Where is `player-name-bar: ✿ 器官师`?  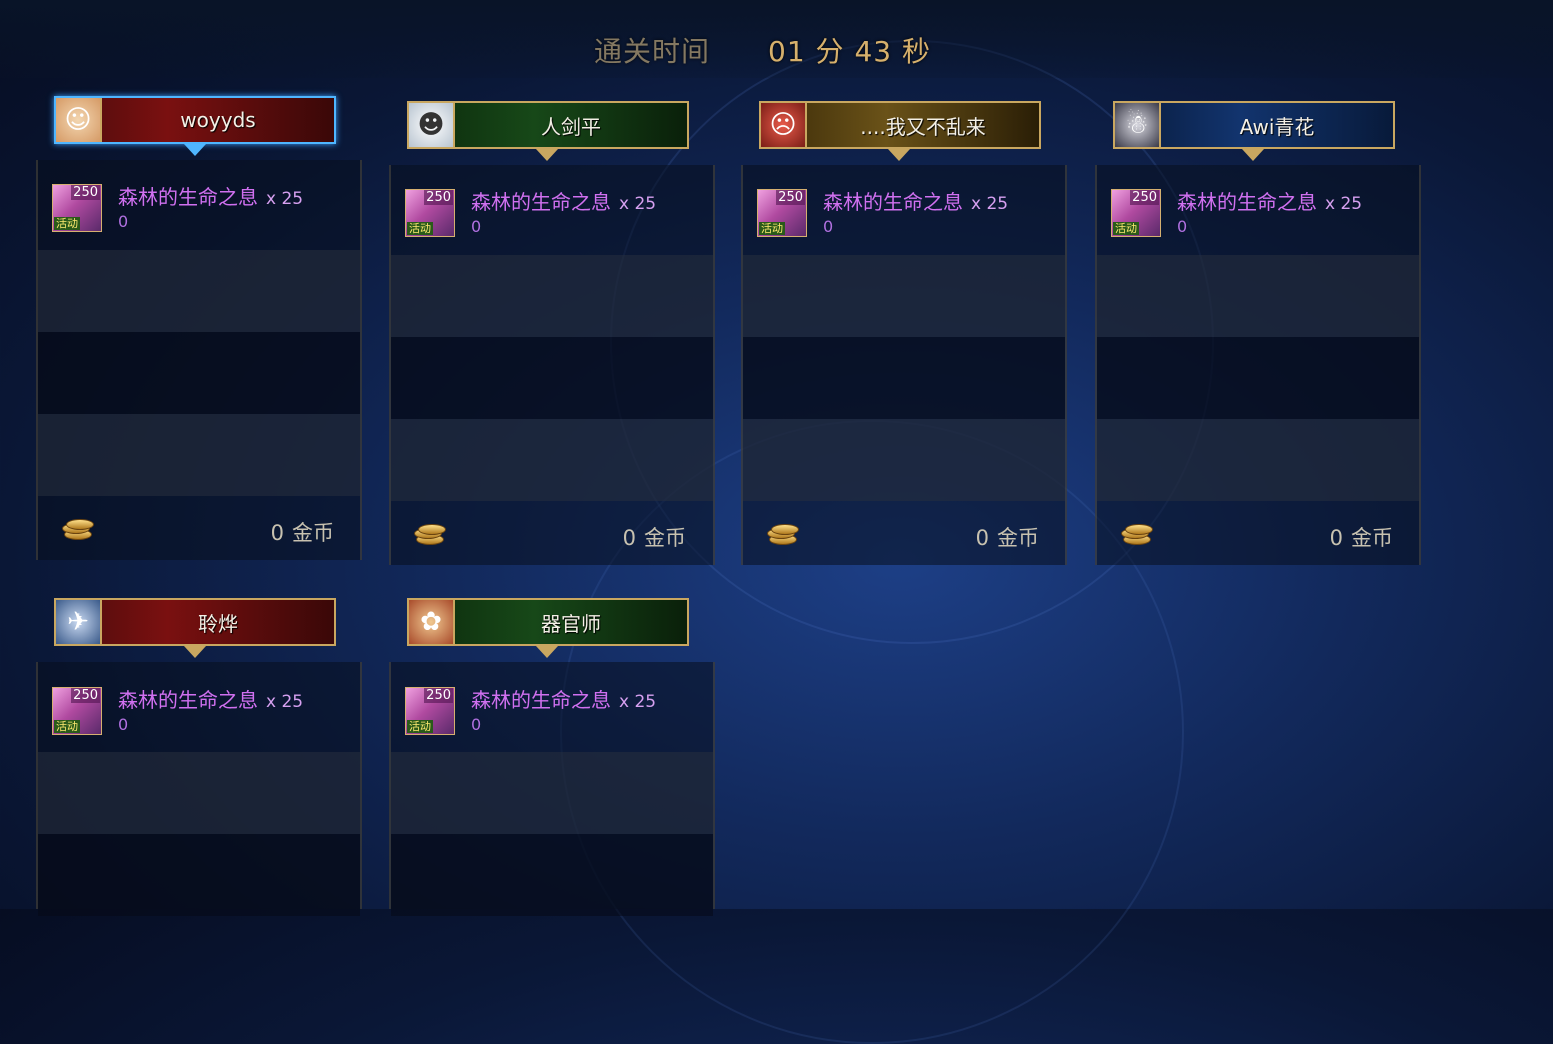 player-name-bar: ✿ 器官师 is located at coordinates (548, 622).